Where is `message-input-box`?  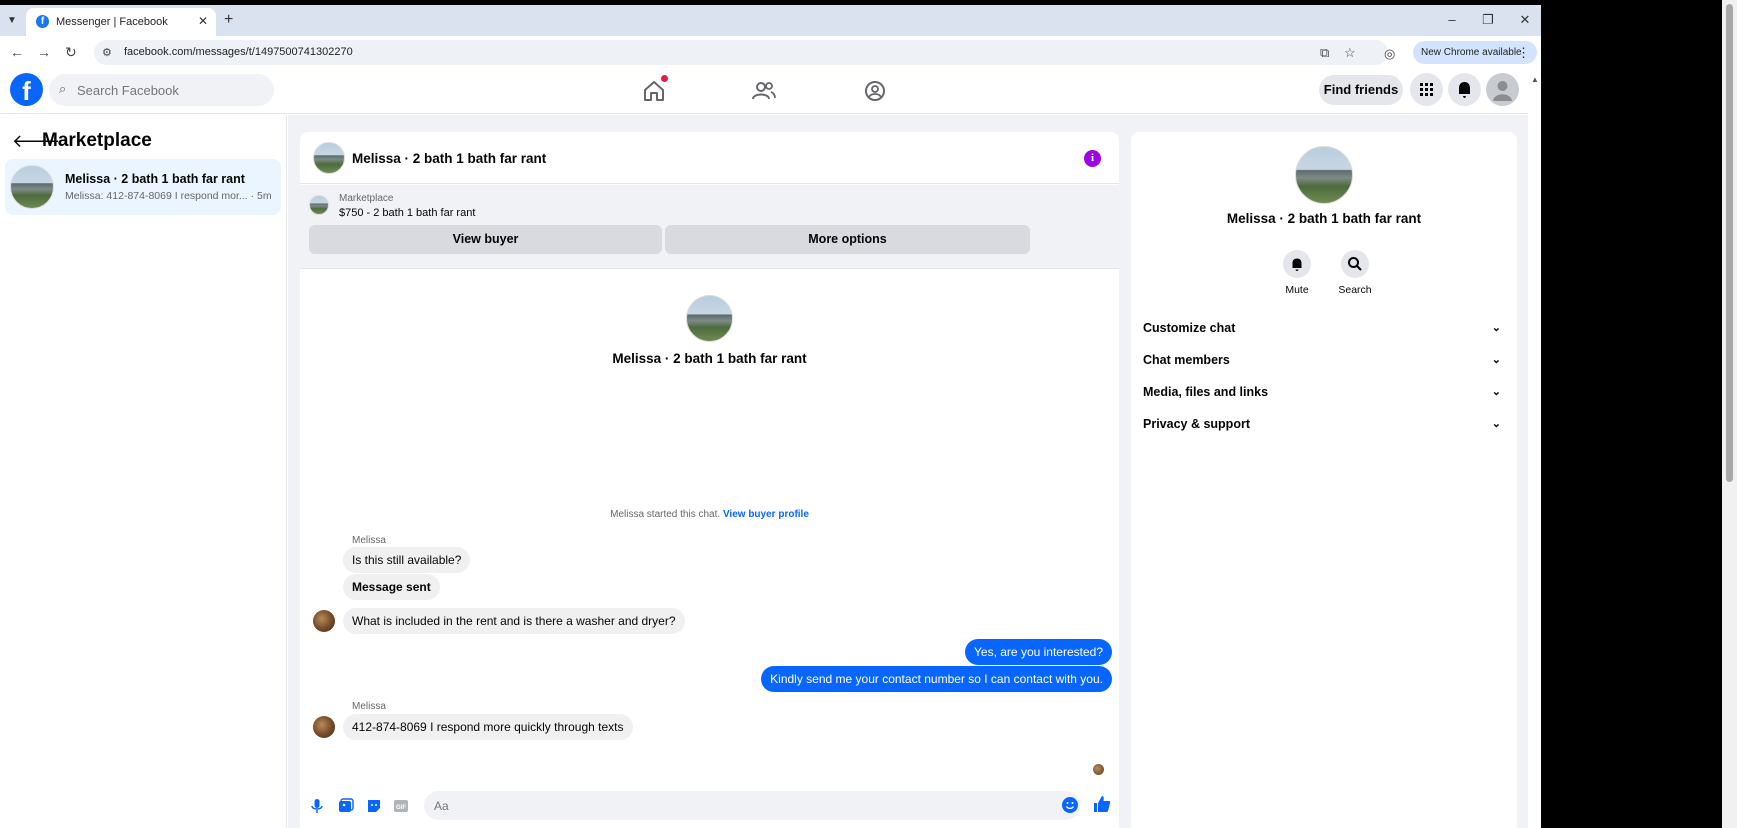
message-input-box is located at coordinates (752, 805).